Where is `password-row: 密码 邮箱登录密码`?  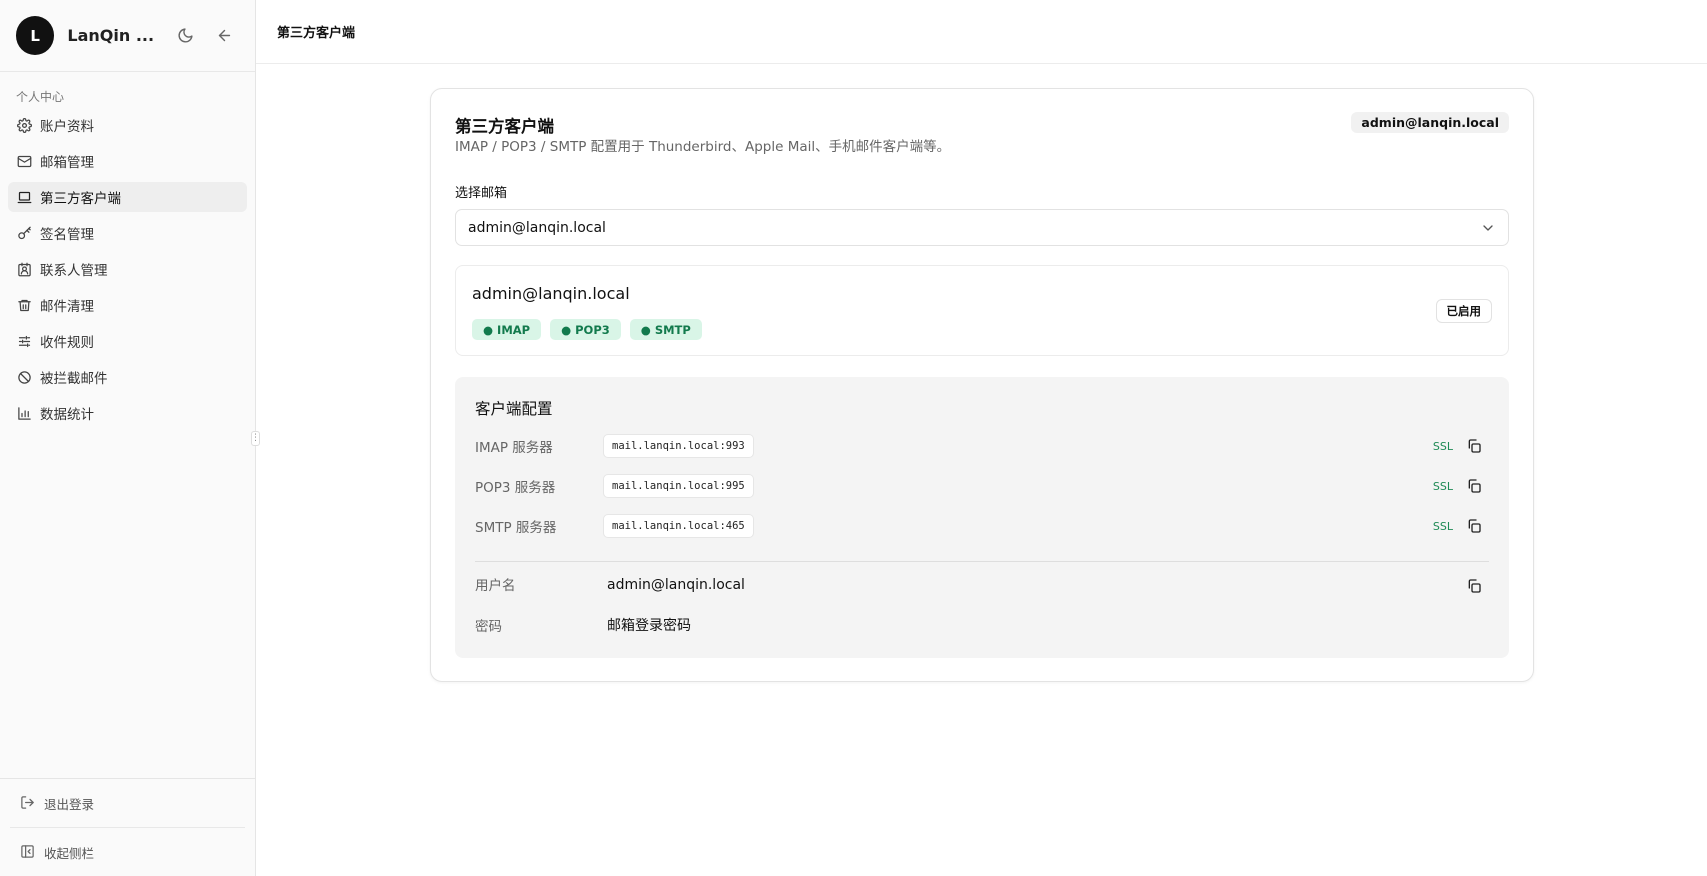 password-row: 密码 邮箱登录密码 is located at coordinates (982, 627).